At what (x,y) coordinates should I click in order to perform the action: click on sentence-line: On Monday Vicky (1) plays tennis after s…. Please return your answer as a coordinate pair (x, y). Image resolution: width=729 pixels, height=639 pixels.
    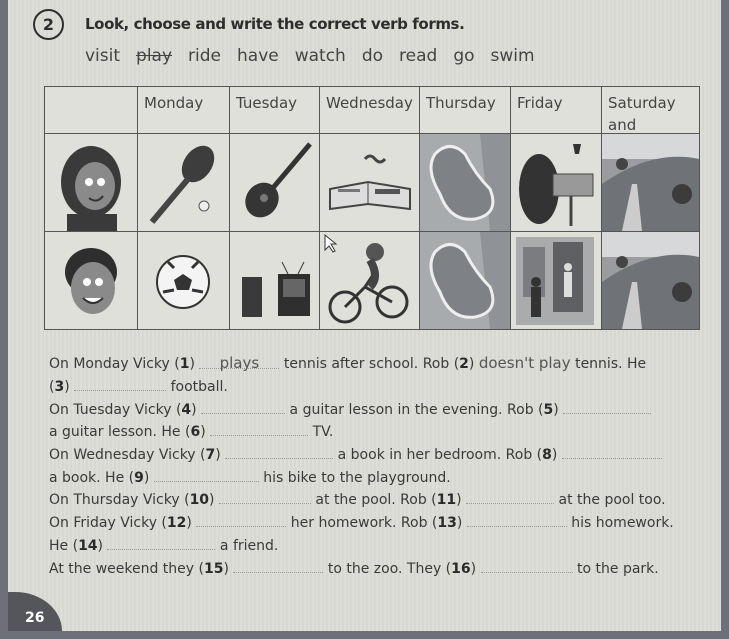
    Looking at the image, I should click on (348, 363).